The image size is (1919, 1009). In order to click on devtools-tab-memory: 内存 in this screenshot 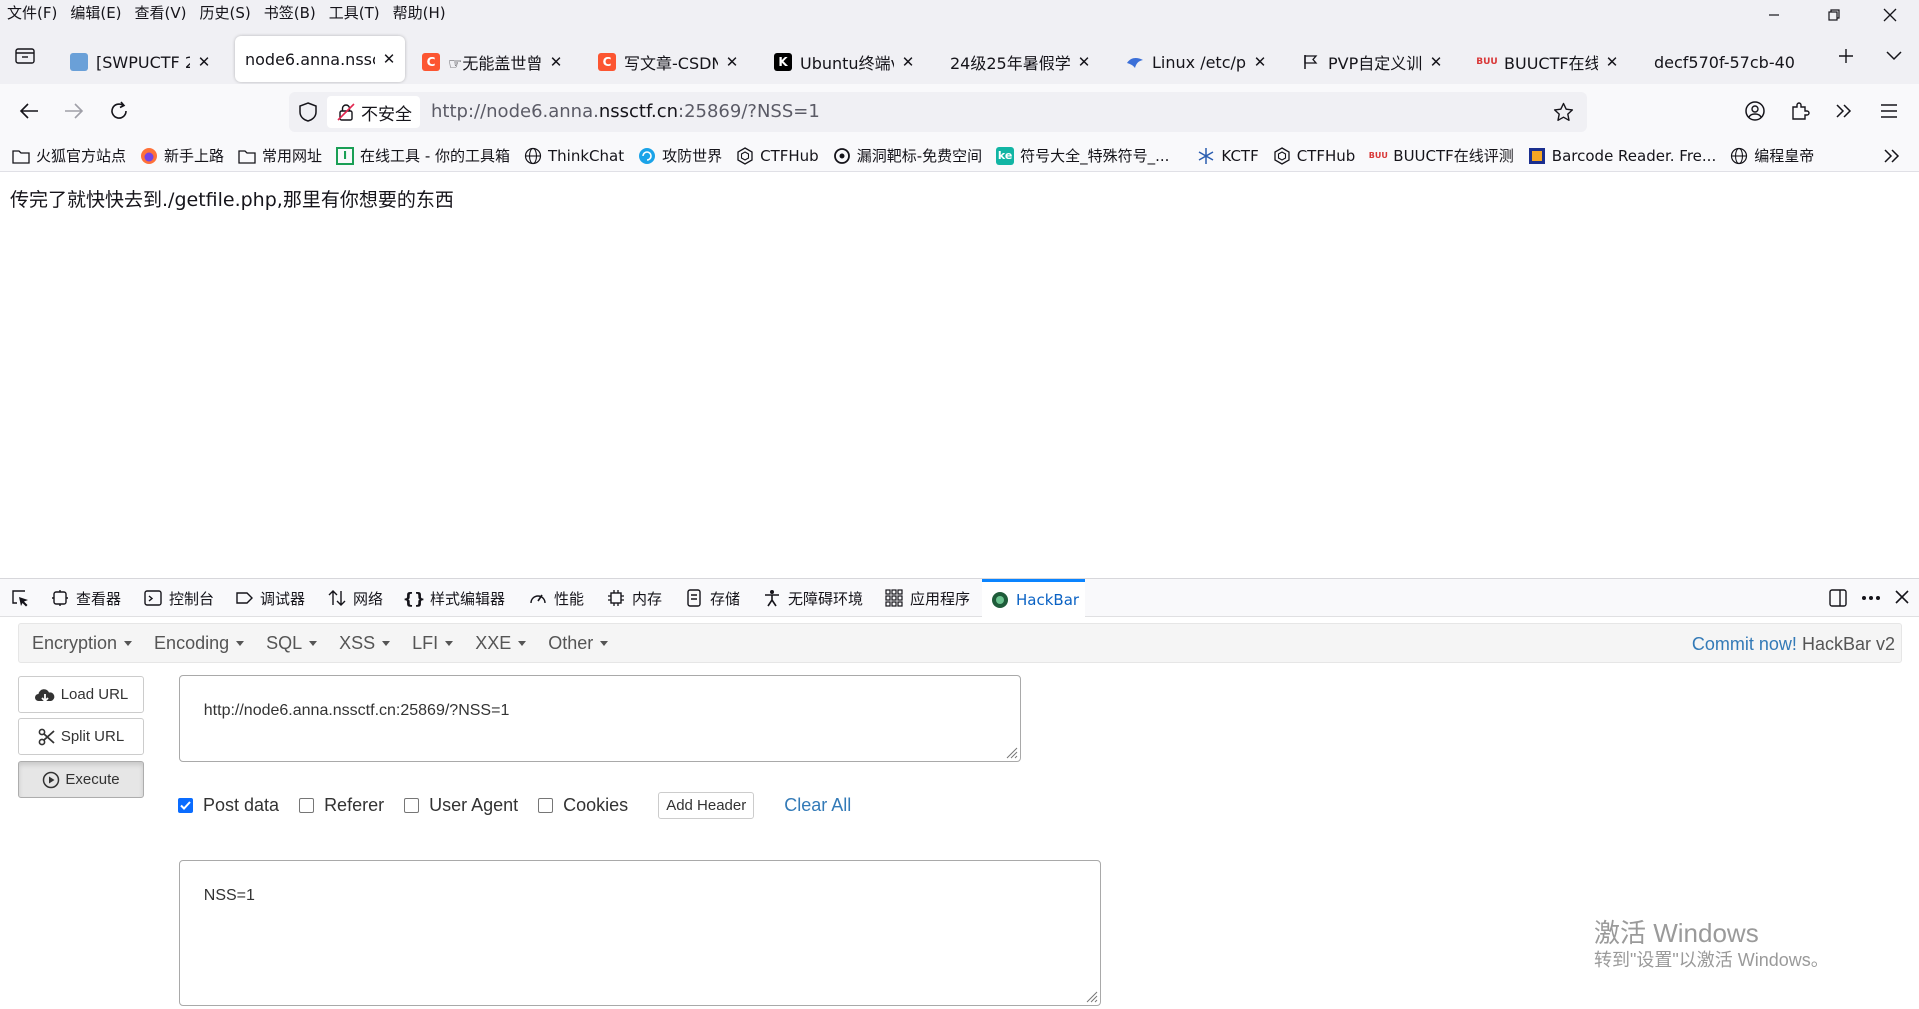, I will do `click(634, 598)`.